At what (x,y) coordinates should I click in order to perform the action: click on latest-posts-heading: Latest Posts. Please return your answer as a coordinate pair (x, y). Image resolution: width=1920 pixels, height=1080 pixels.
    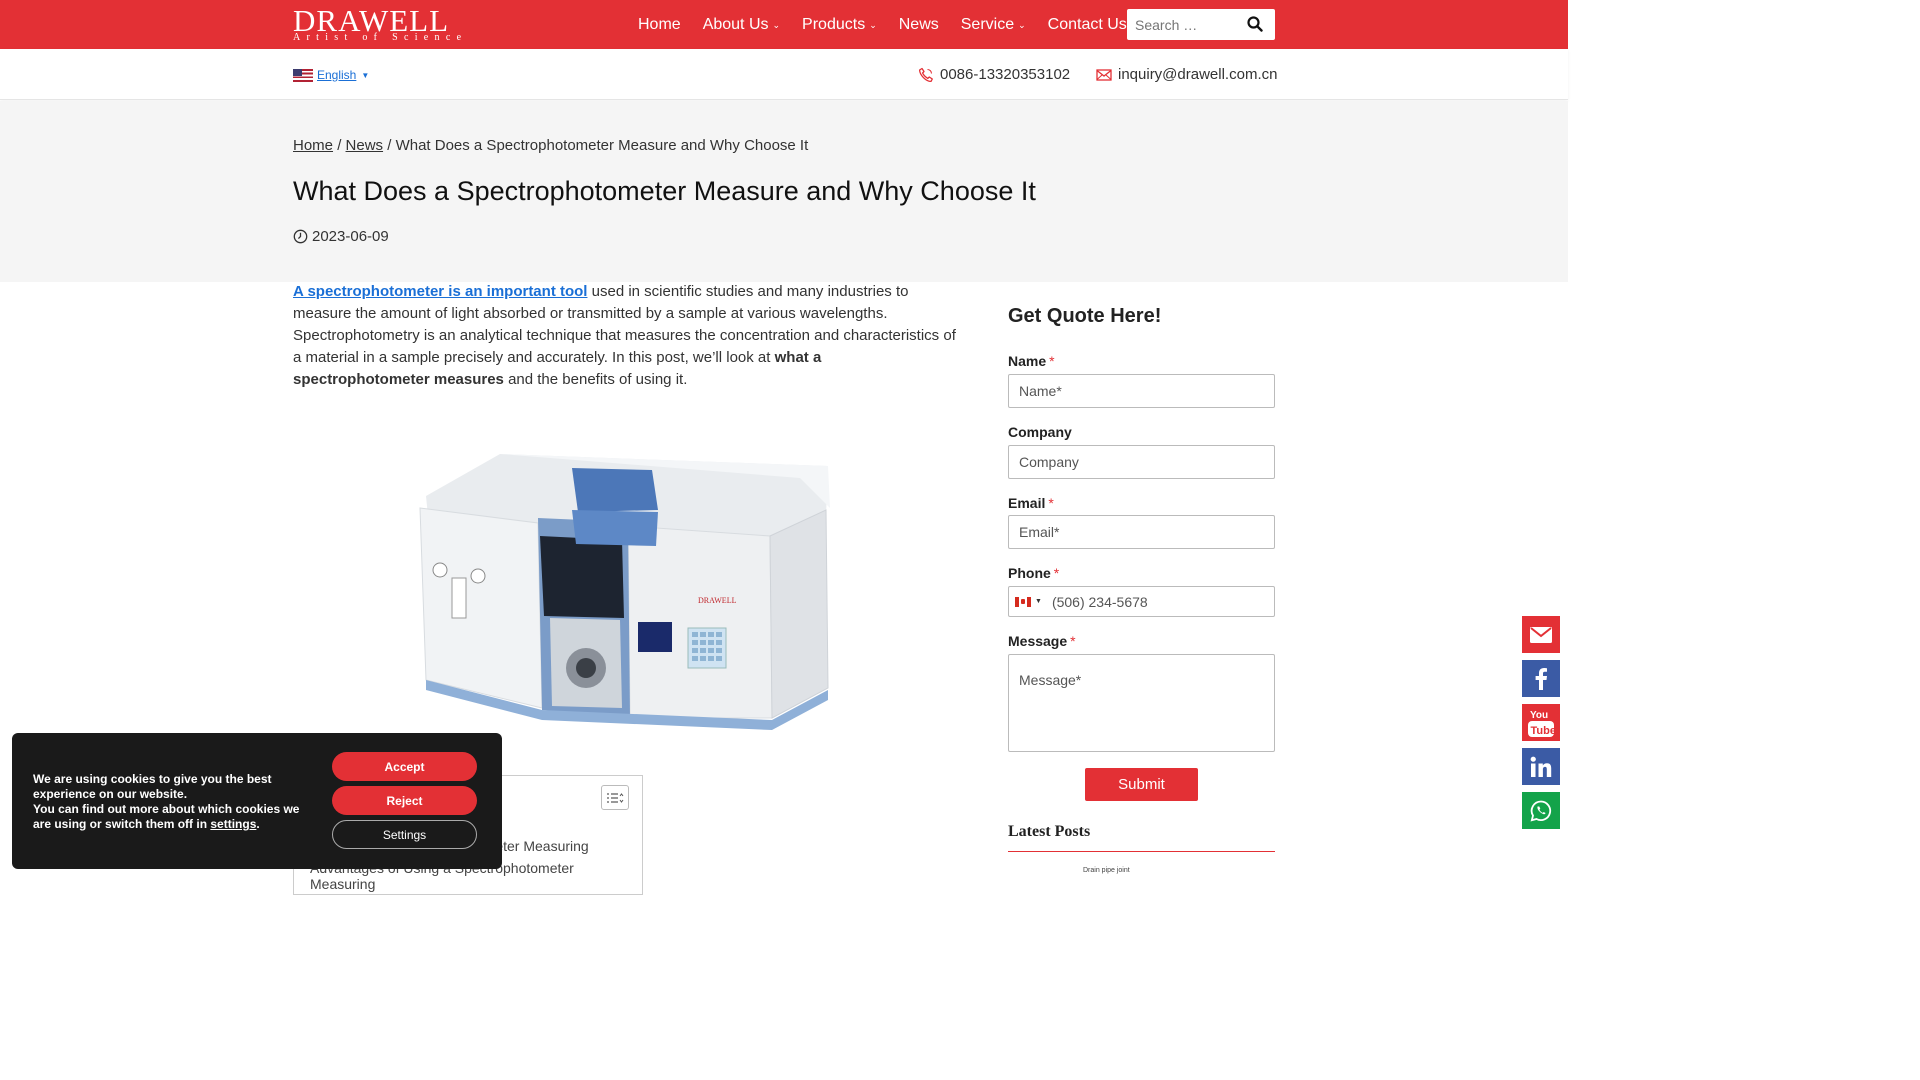
    Looking at the image, I should click on (1141, 837).